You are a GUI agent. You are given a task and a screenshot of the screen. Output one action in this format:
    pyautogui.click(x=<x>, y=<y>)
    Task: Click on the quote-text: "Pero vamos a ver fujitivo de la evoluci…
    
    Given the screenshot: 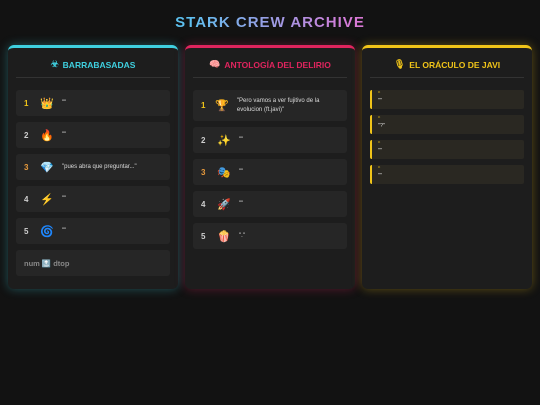 What is the action you would take?
    pyautogui.click(x=278, y=105)
    